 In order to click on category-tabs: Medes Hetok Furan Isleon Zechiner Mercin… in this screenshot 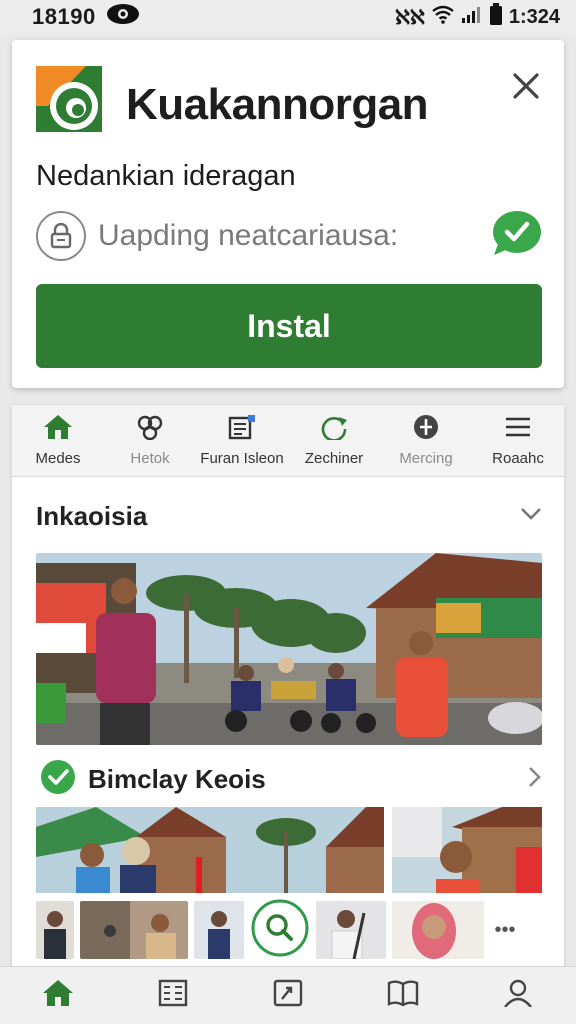, I will do `click(288, 441)`.